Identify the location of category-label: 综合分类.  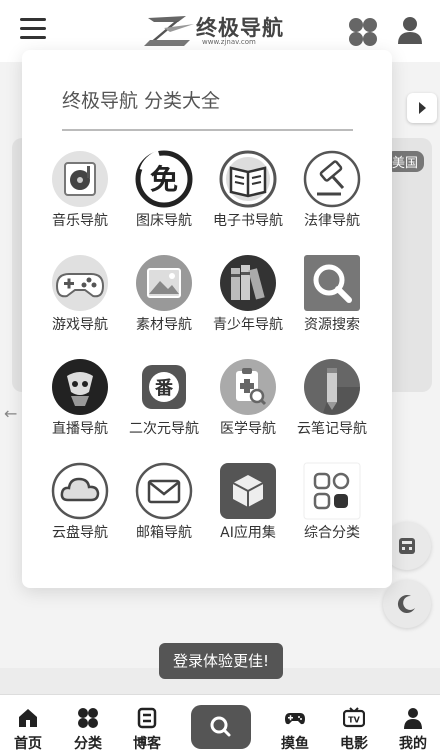
(332, 533).